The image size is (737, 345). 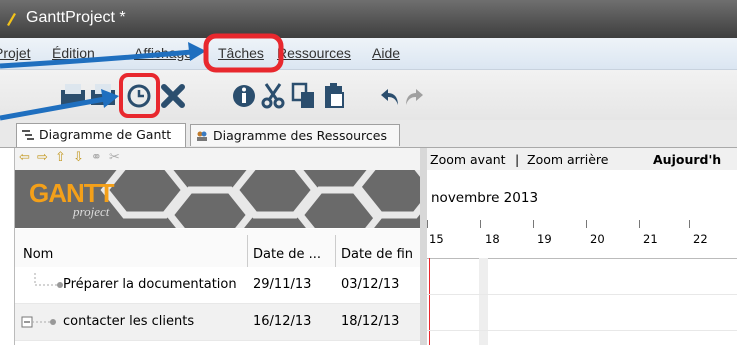 What do you see at coordinates (243, 53) in the screenshot?
I see `menu-highlight-box` at bounding box center [243, 53].